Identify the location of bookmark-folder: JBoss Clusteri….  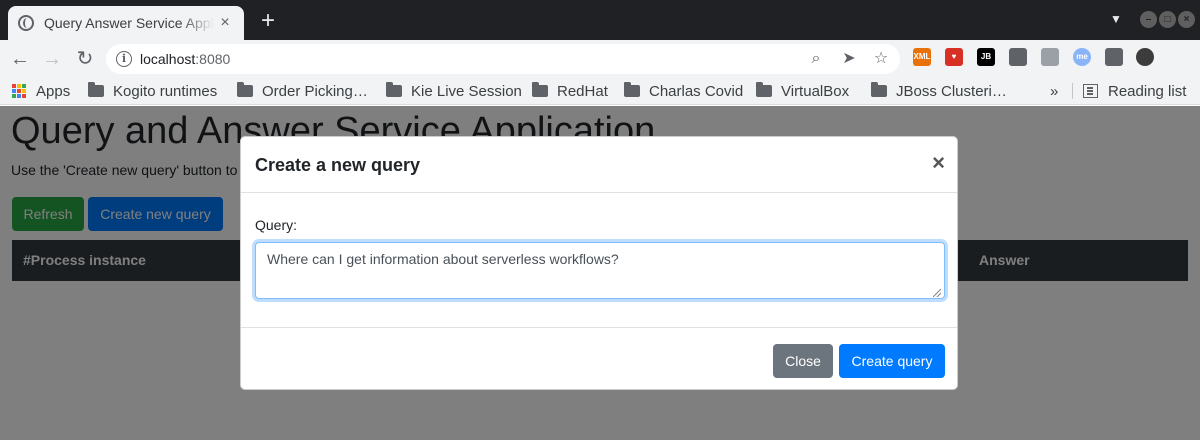
(939, 91).